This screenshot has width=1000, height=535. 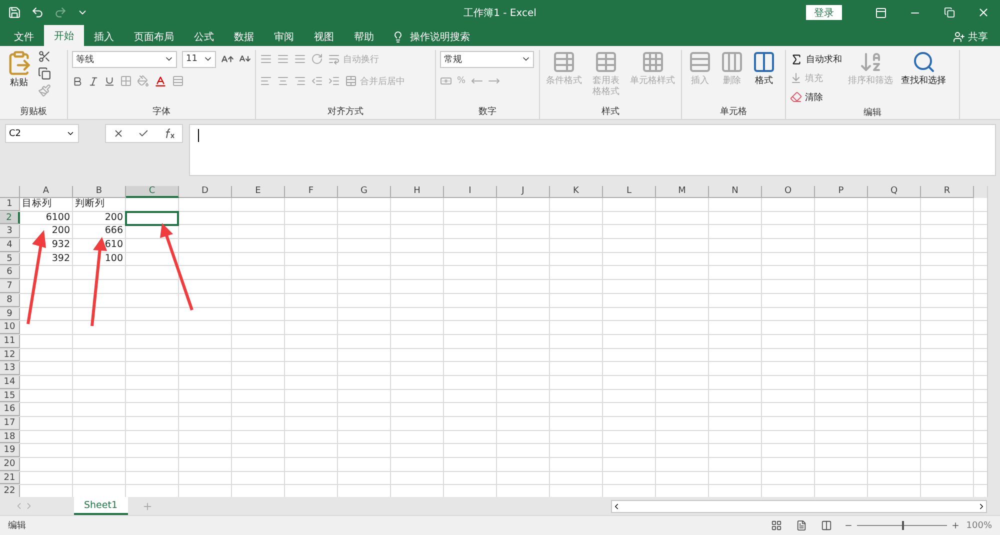 What do you see at coordinates (10, 259) in the screenshot?
I see `row-header: 5` at bounding box center [10, 259].